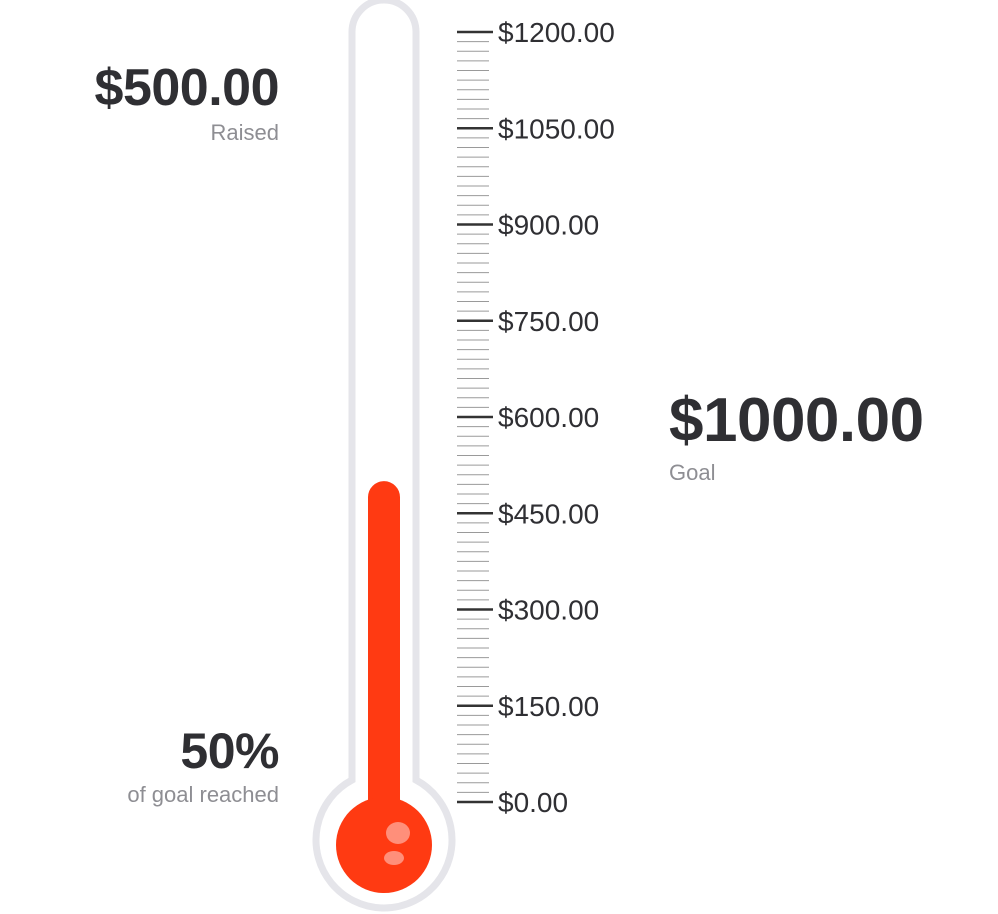  Describe the element at coordinates (533, 802) in the screenshot. I see `scale-tick-label: $0.00` at that location.